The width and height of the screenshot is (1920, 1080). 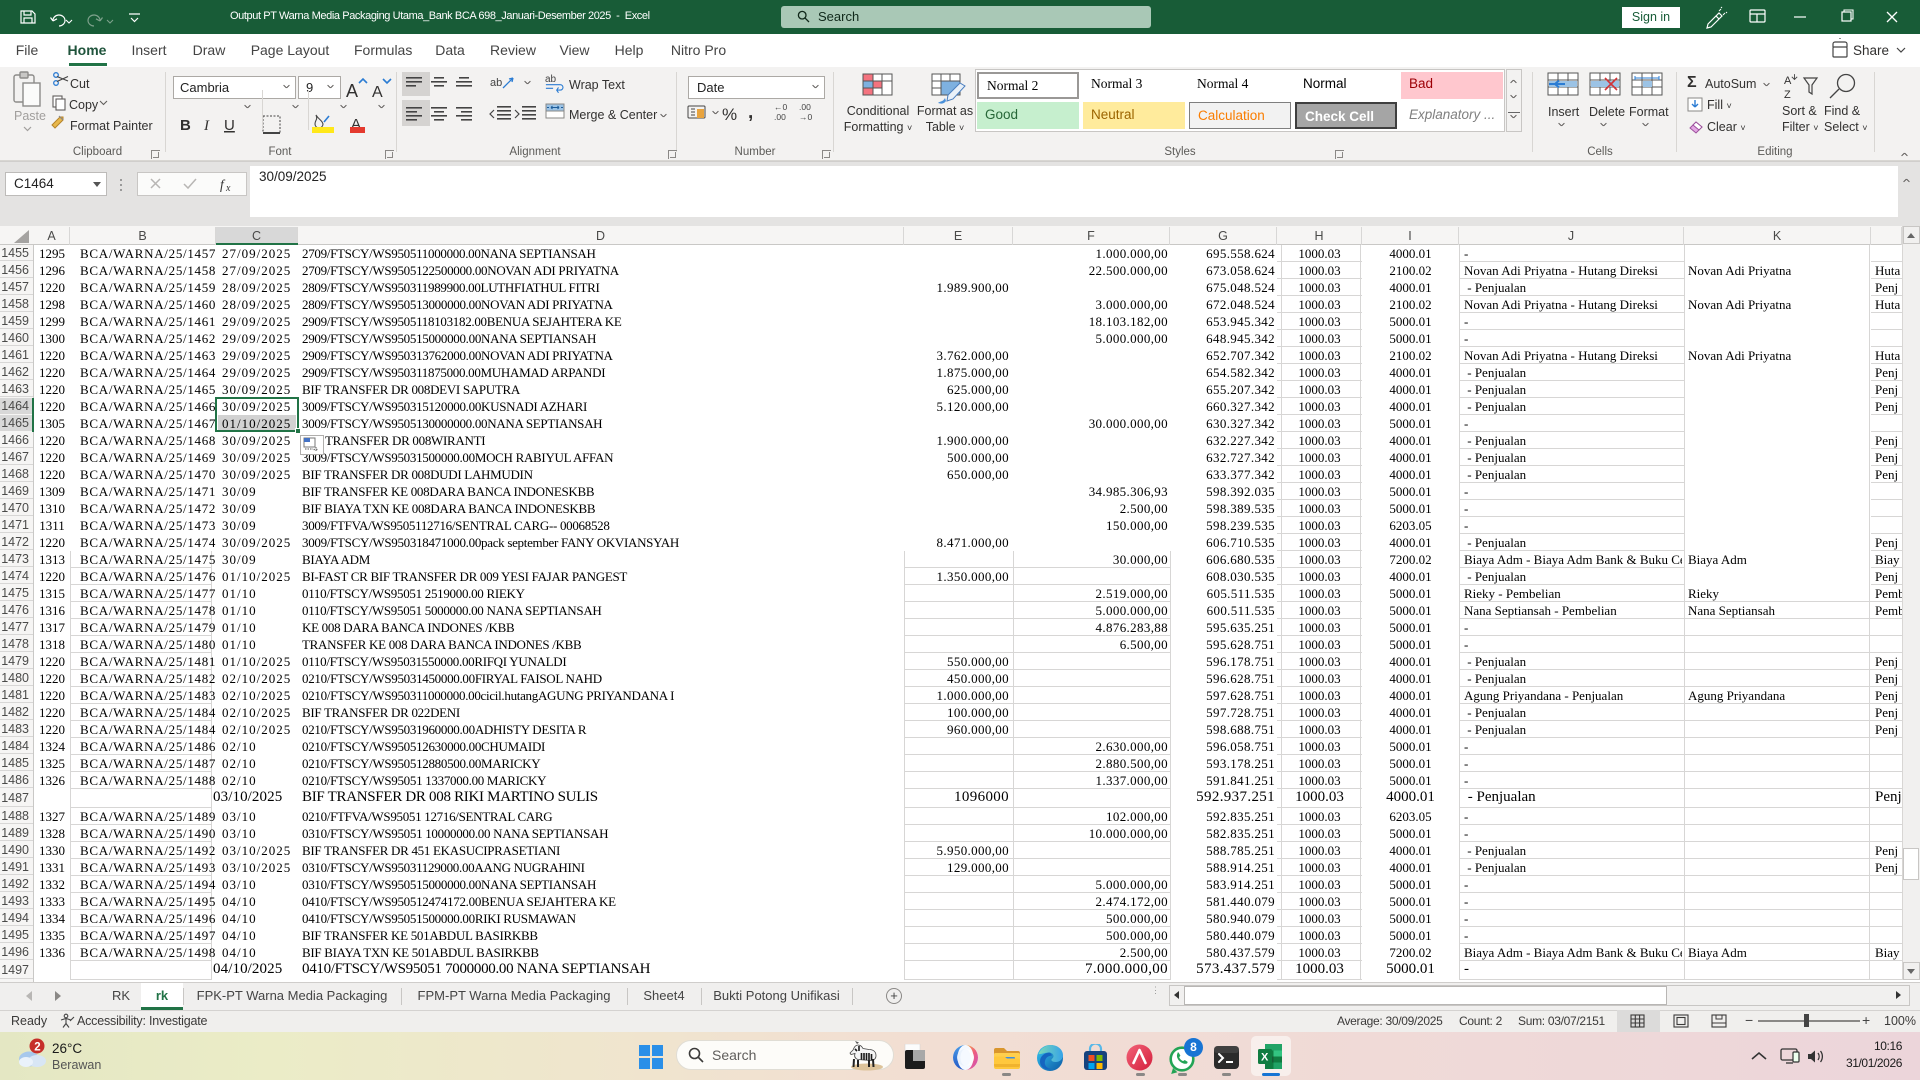 I want to click on svg-text: →0, so click(x=806, y=117).